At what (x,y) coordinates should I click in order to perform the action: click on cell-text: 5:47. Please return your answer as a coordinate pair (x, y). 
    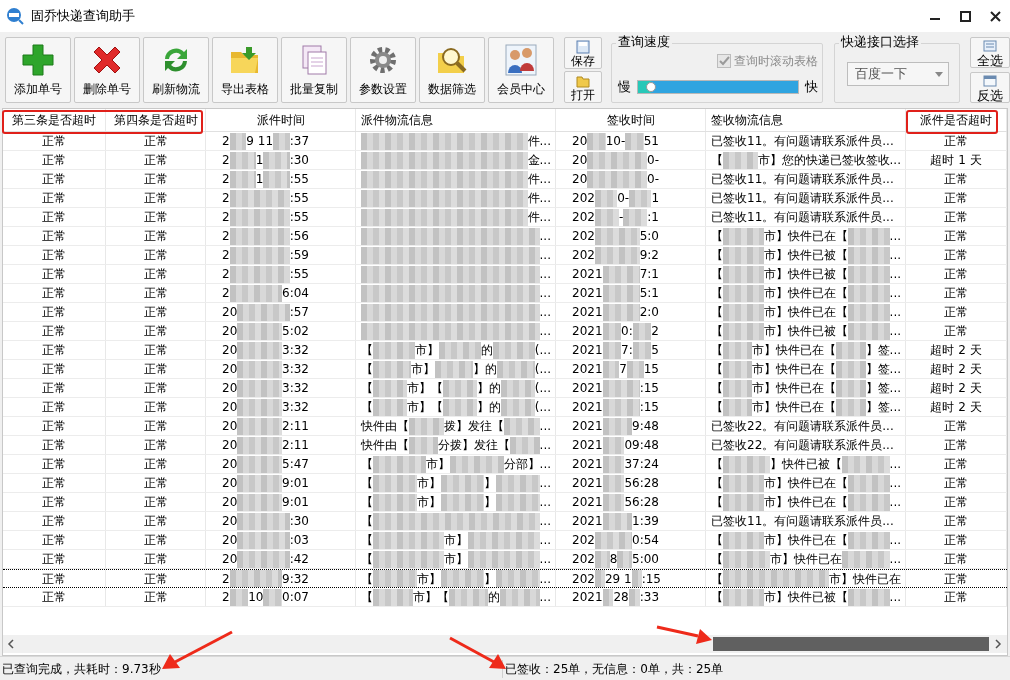
    Looking at the image, I should click on (295, 464).